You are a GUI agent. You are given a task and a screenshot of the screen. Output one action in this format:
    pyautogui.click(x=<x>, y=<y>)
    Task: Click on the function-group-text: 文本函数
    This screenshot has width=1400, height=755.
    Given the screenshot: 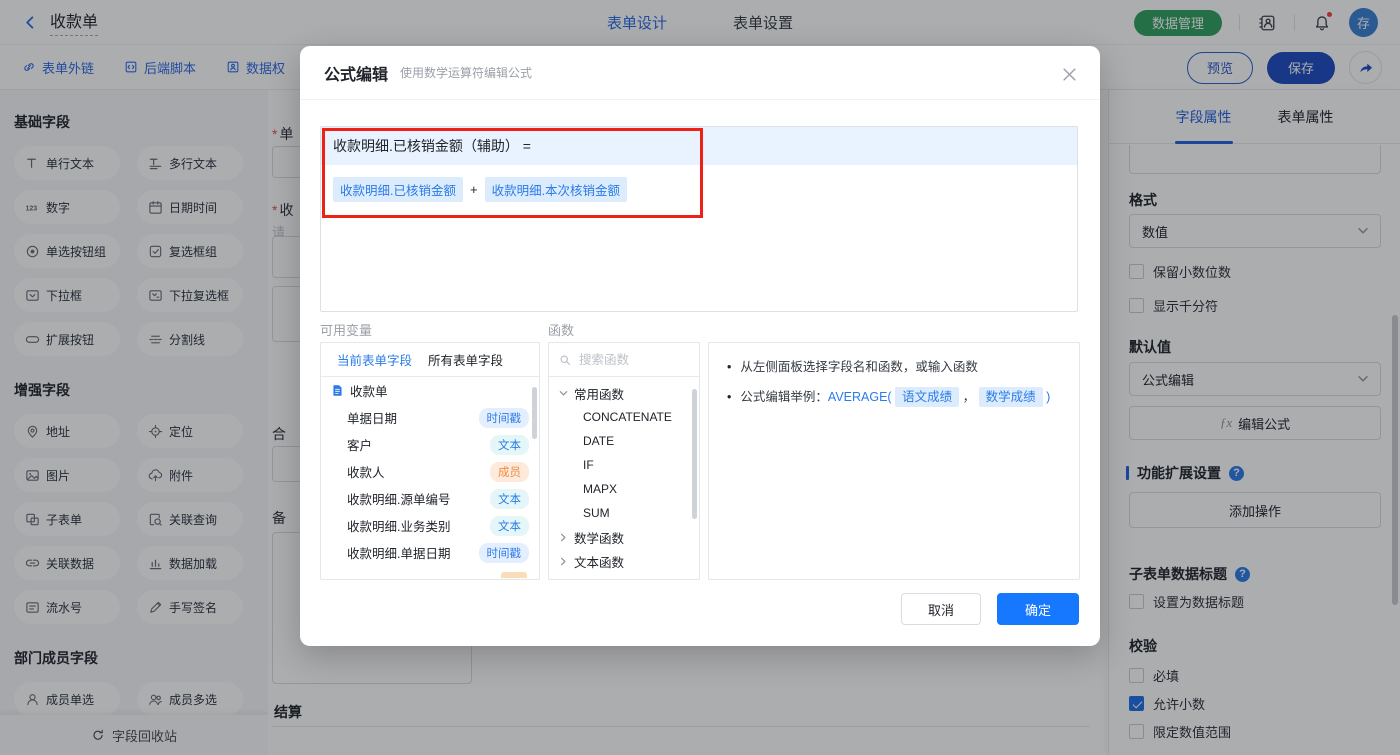 What is the action you would take?
    pyautogui.click(x=624, y=561)
    